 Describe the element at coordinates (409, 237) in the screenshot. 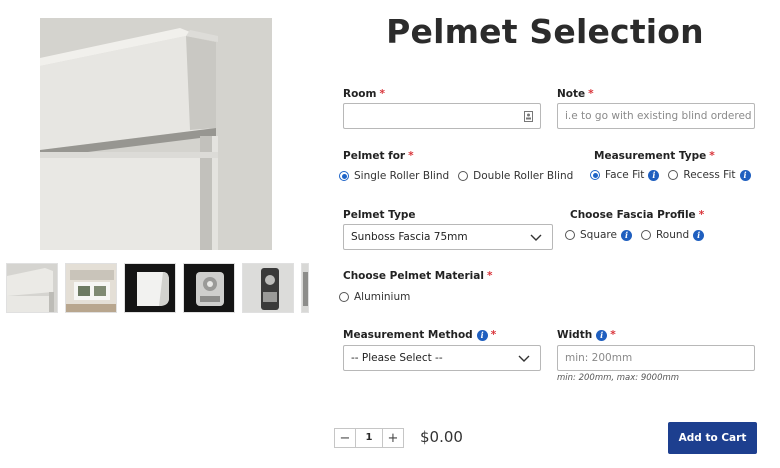

I see `pelmet-type-value: Sunboss Fascia 75mm` at that location.